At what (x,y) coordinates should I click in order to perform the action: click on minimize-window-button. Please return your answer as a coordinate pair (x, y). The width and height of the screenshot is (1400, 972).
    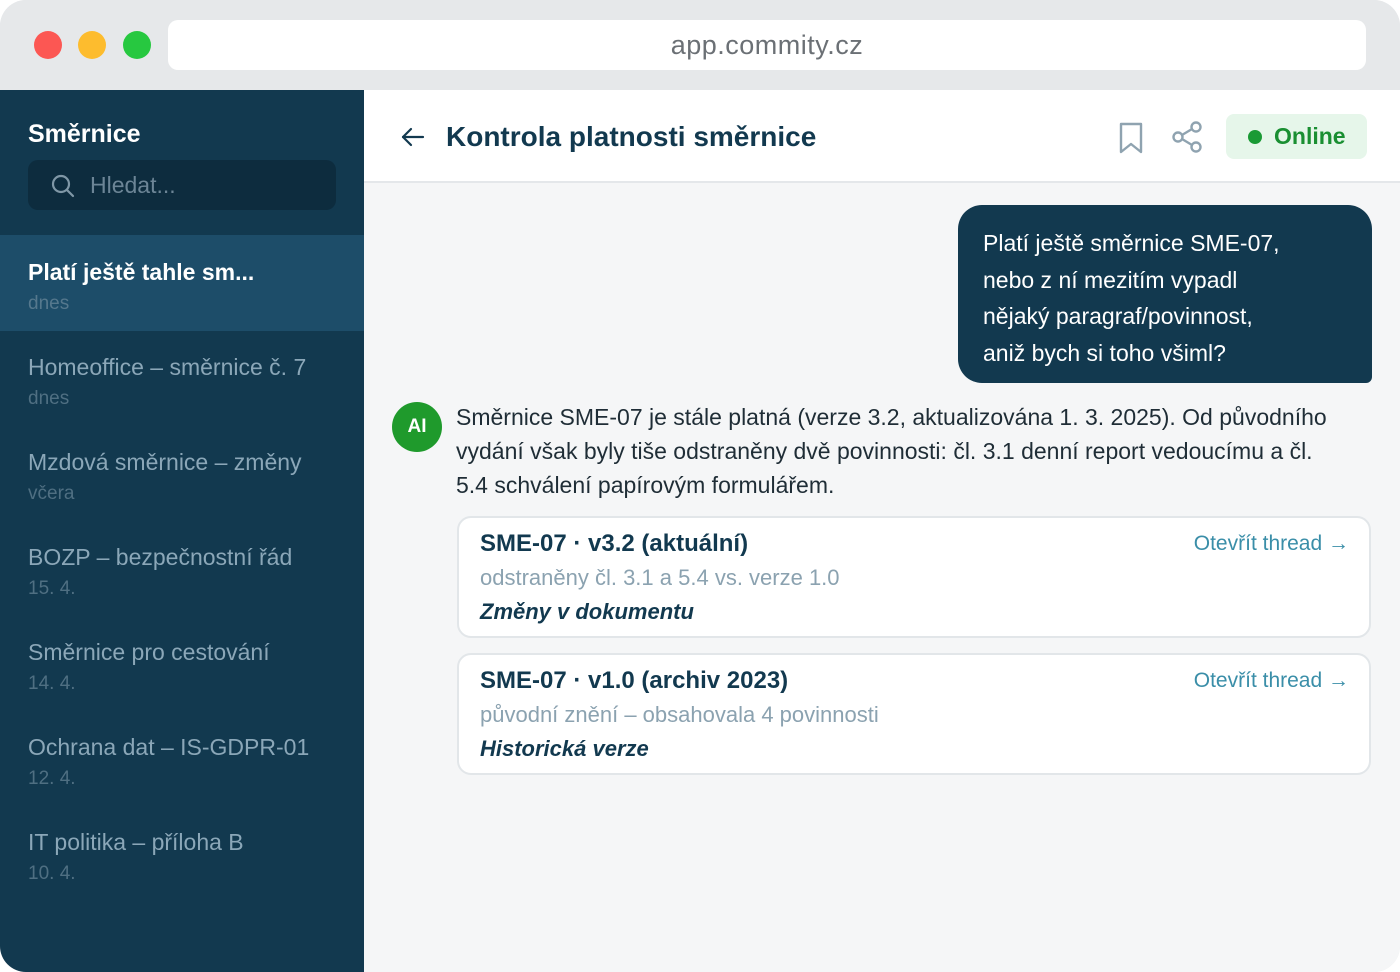
    Looking at the image, I should click on (92, 45).